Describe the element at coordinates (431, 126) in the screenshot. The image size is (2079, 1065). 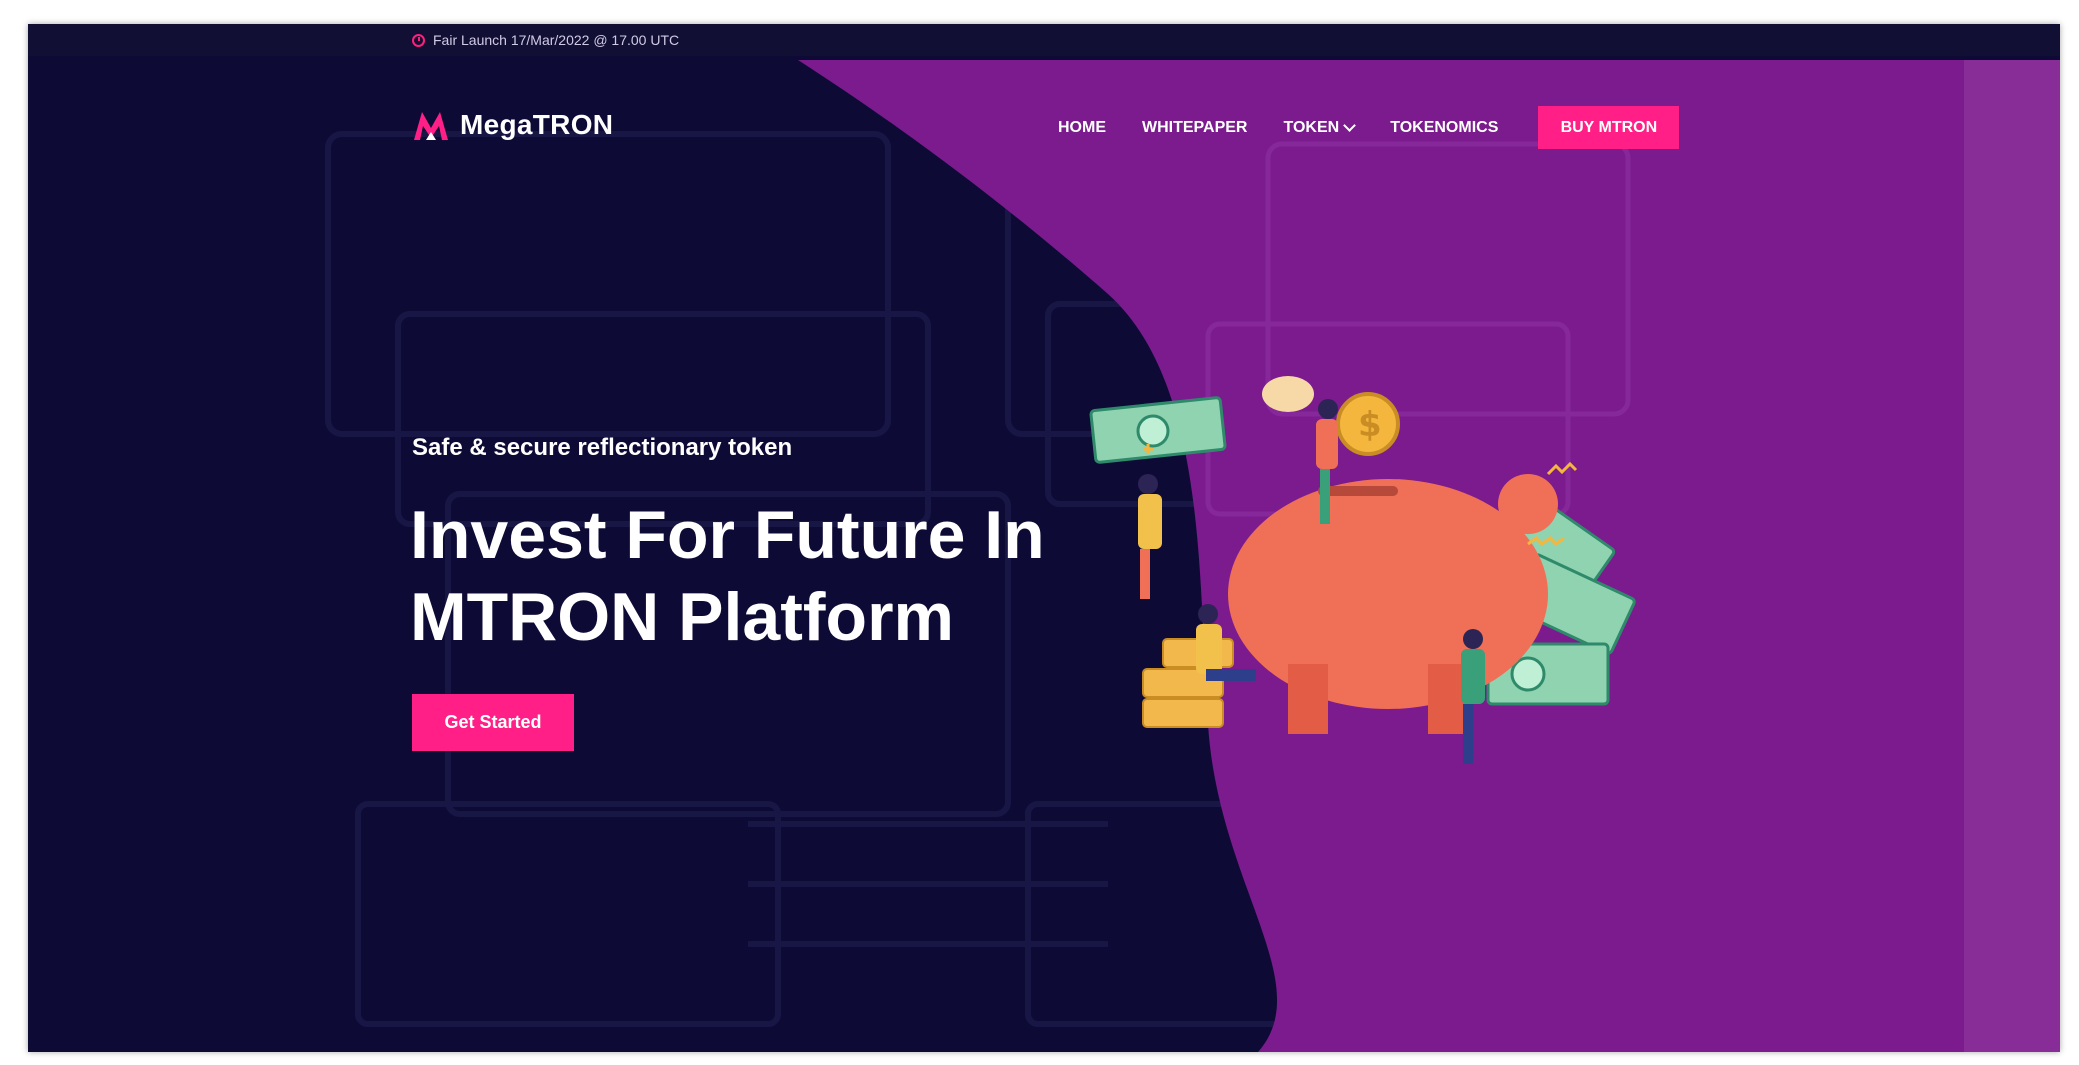
I see `megatron-logo-icon` at that location.